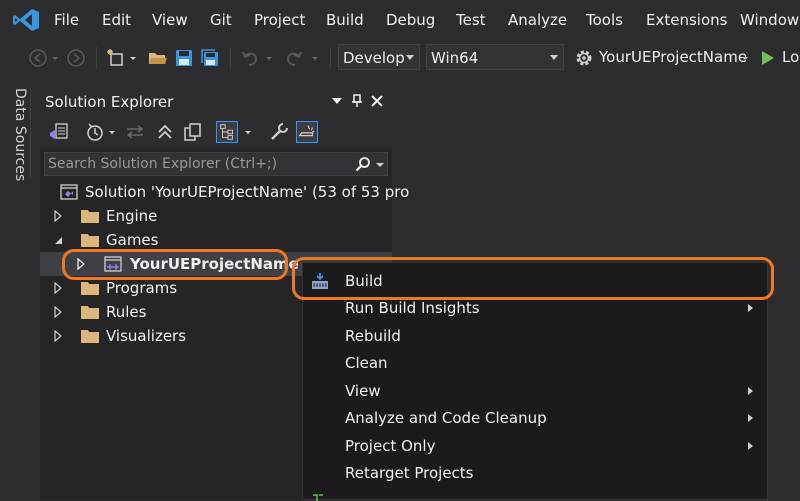 The width and height of the screenshot is (800, 501). I want to click on collapse-arrow-icon, so click(58, 240).